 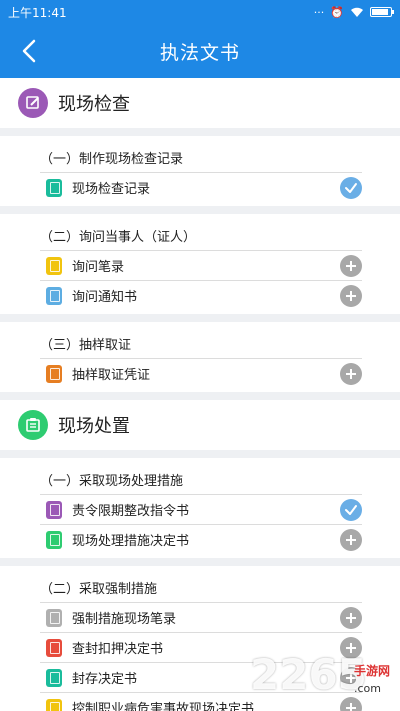 What do you see at coordinates (118, 237) in the screenshot?
I see `group-title: （二）询问当事人（证人）` at bounding box center [118, 237].